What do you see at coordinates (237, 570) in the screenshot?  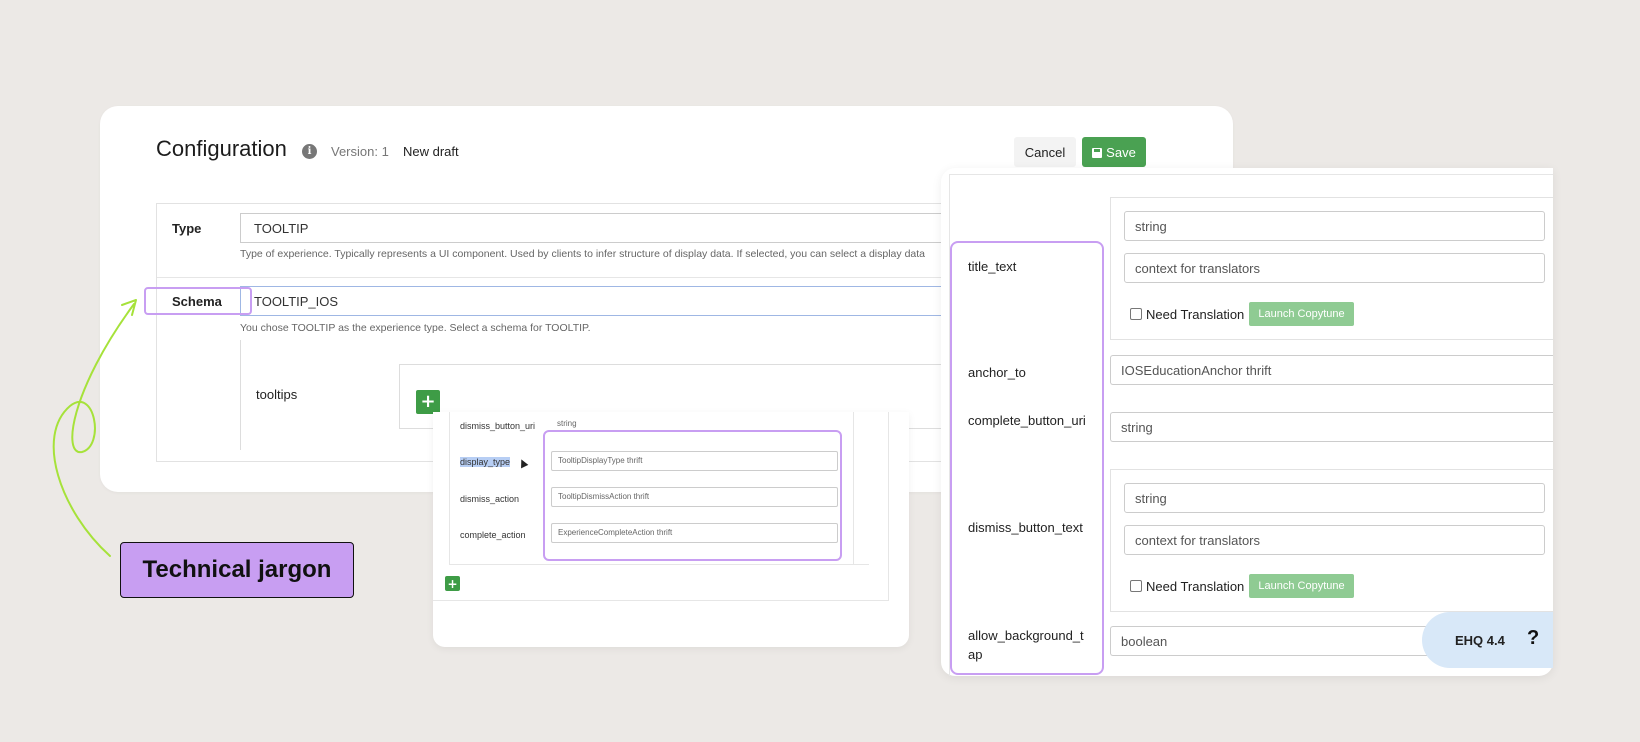 I see `technical-jargon-callout: Technical jargon` at bounding box center [237, 570].